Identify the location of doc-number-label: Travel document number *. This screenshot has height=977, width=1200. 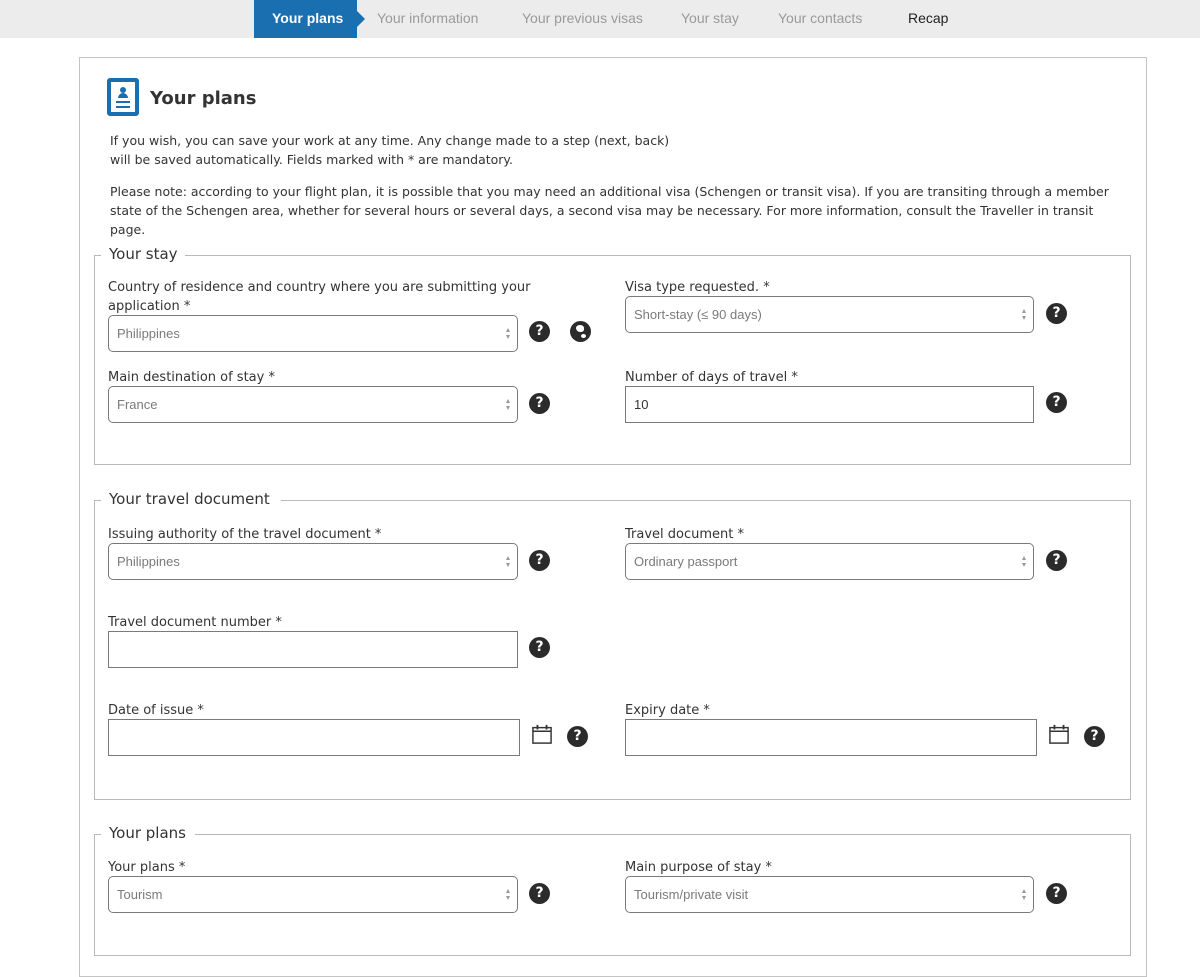
(195, 622).